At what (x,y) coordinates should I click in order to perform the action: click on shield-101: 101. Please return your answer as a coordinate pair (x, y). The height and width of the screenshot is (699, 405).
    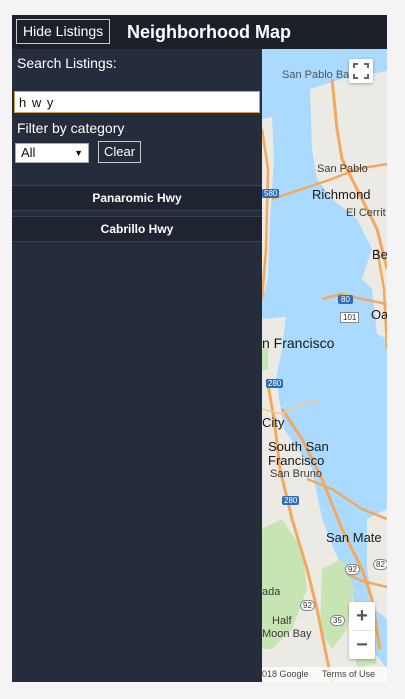
    Looking at the image, I should click on (350, 317).